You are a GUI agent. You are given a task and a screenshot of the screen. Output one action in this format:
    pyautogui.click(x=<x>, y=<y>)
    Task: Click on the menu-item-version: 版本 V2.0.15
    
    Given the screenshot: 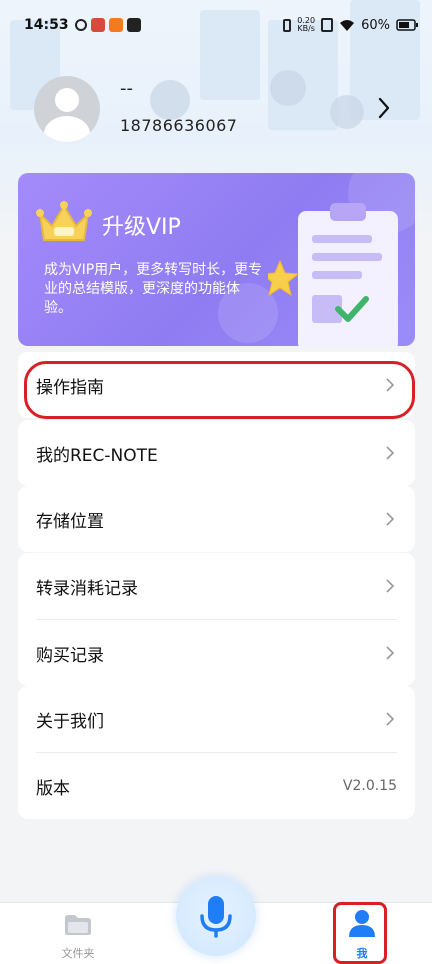 What is the action you would take?
    pyautogui.click(x=216, y=786)
    